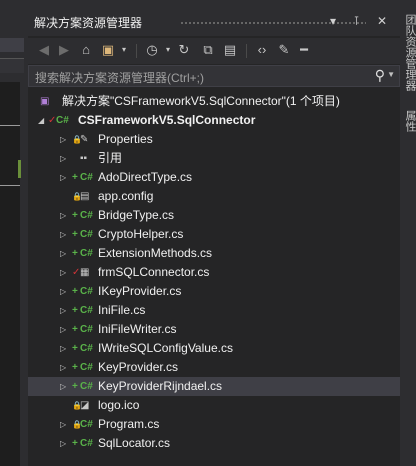  What do you see at coordinates (140, 291) in the screenshot?
I see `tree-item-label: IKeyProvider.cs` at bounding box center [140, 291].